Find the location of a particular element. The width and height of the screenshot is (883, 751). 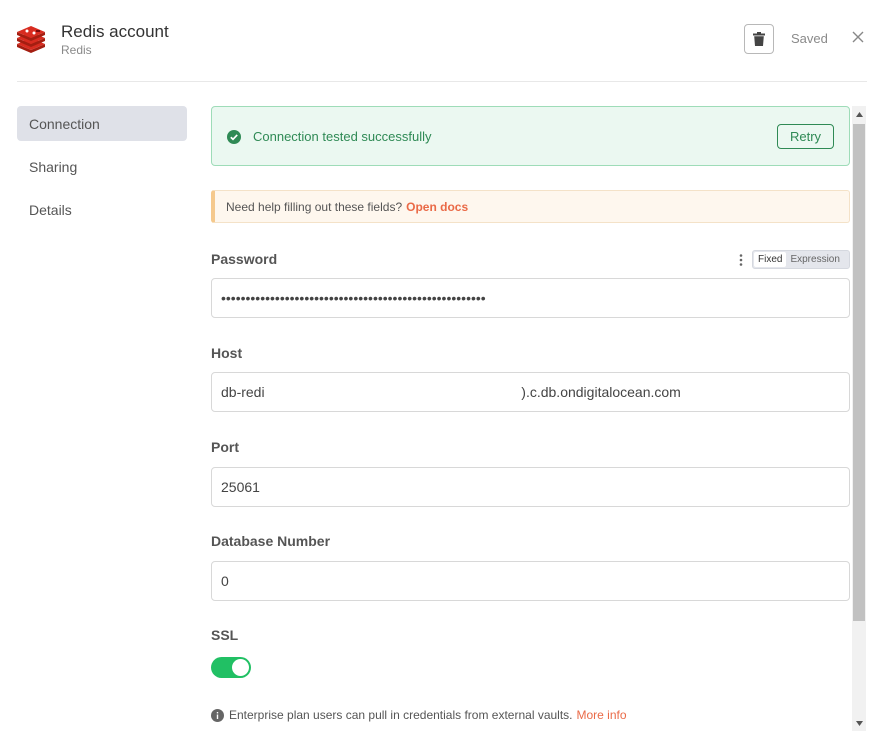

database-number-input is located at coordinates (530, 581).